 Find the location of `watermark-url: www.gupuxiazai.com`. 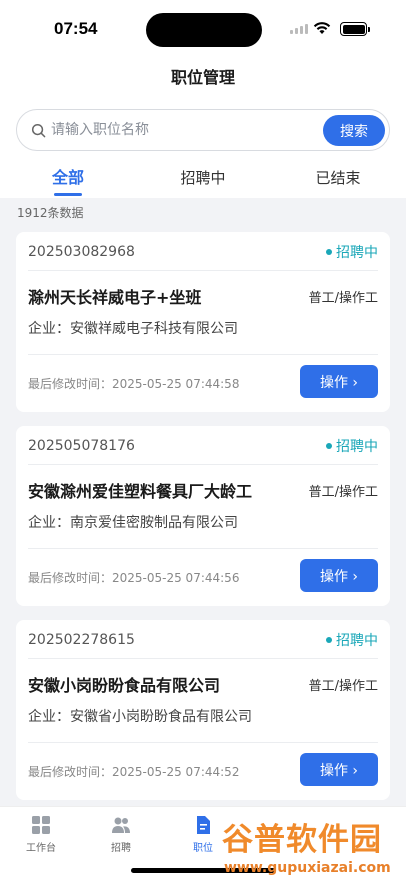

watermark-url: www.gupuxiazai.com is located at coordinates (307, 868).